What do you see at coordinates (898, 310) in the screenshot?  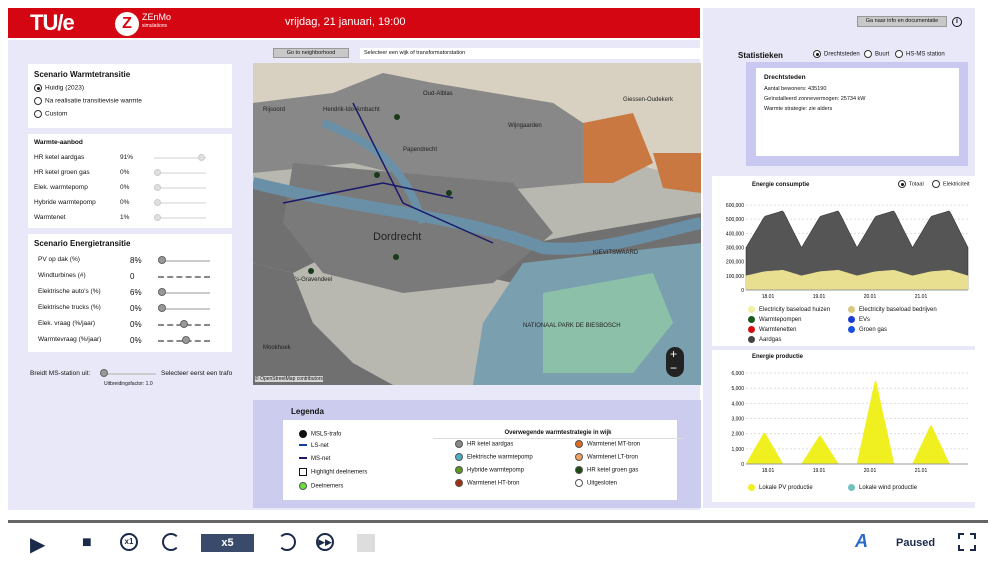 I see `legend-label: Electricity baseload bedrijven` at bounding box center [898, 310].